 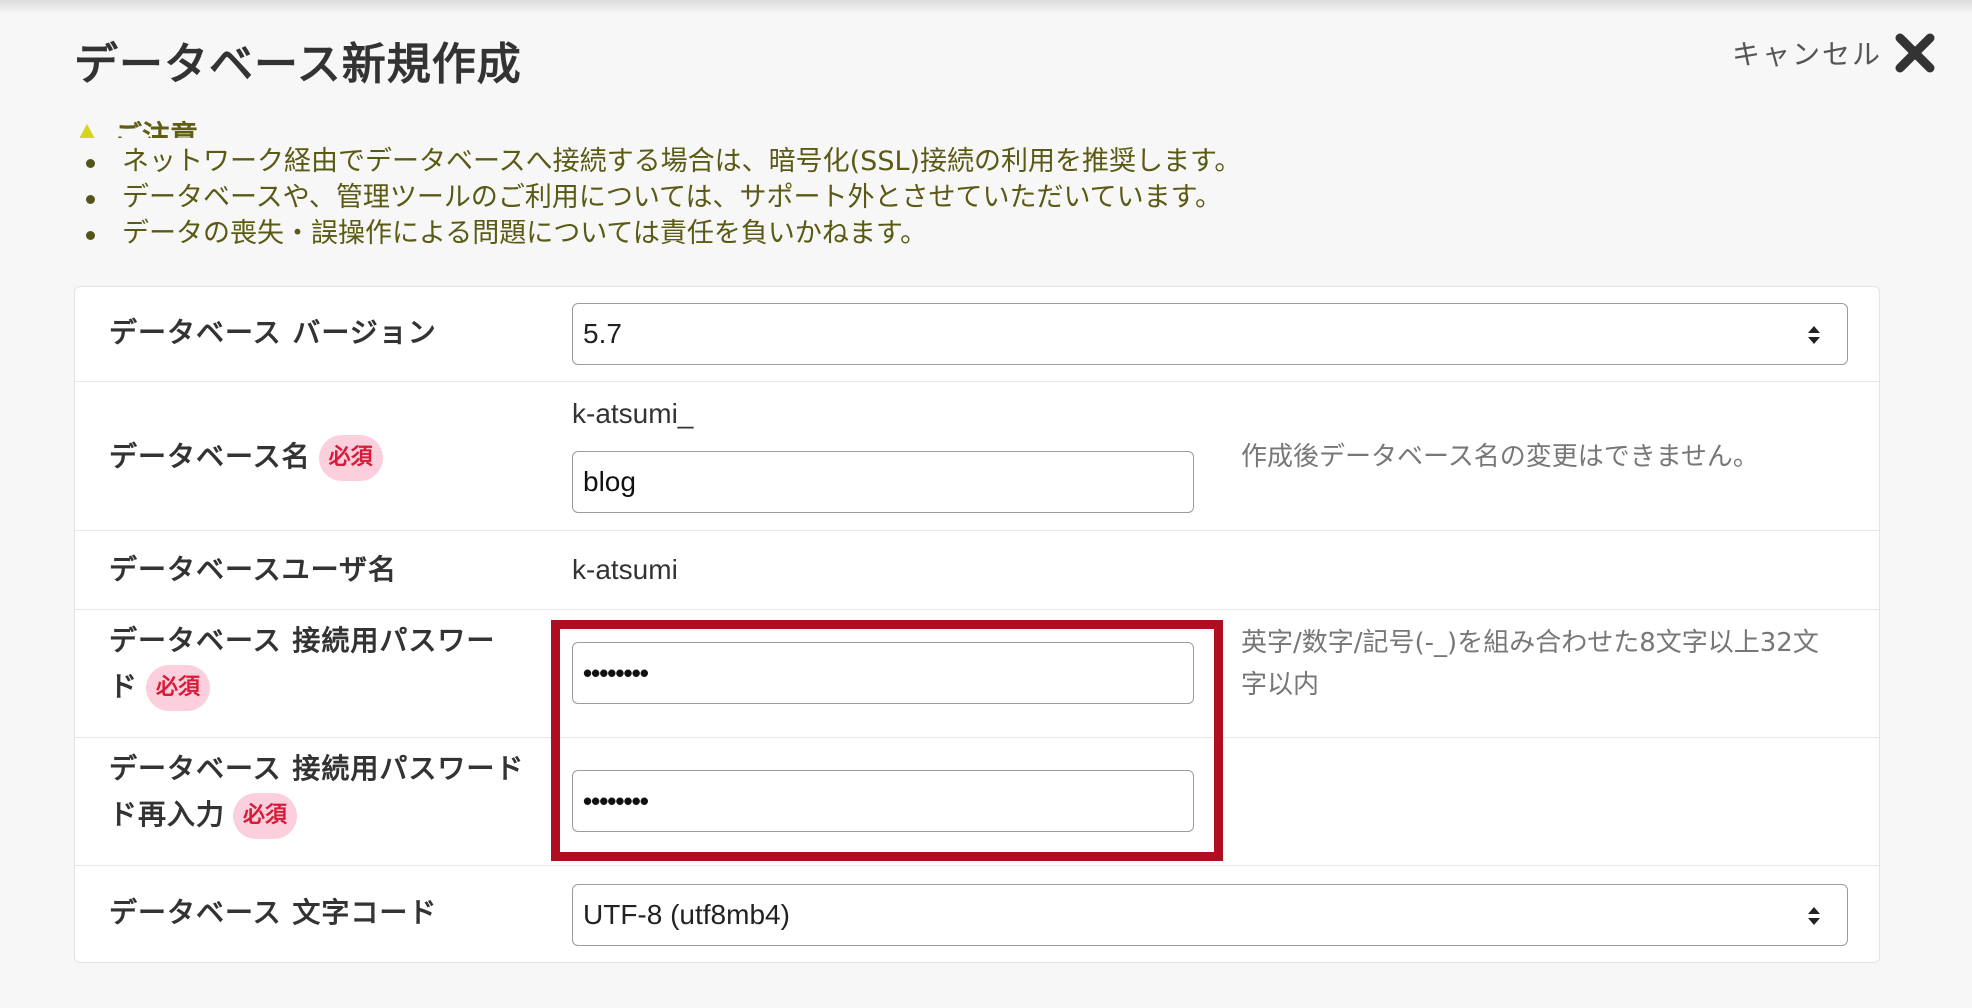 What do you see at coordinates (883, 801) in the screenshot?
I see `password-confirm-input: ••••••••` at bounding box center [883, 801].